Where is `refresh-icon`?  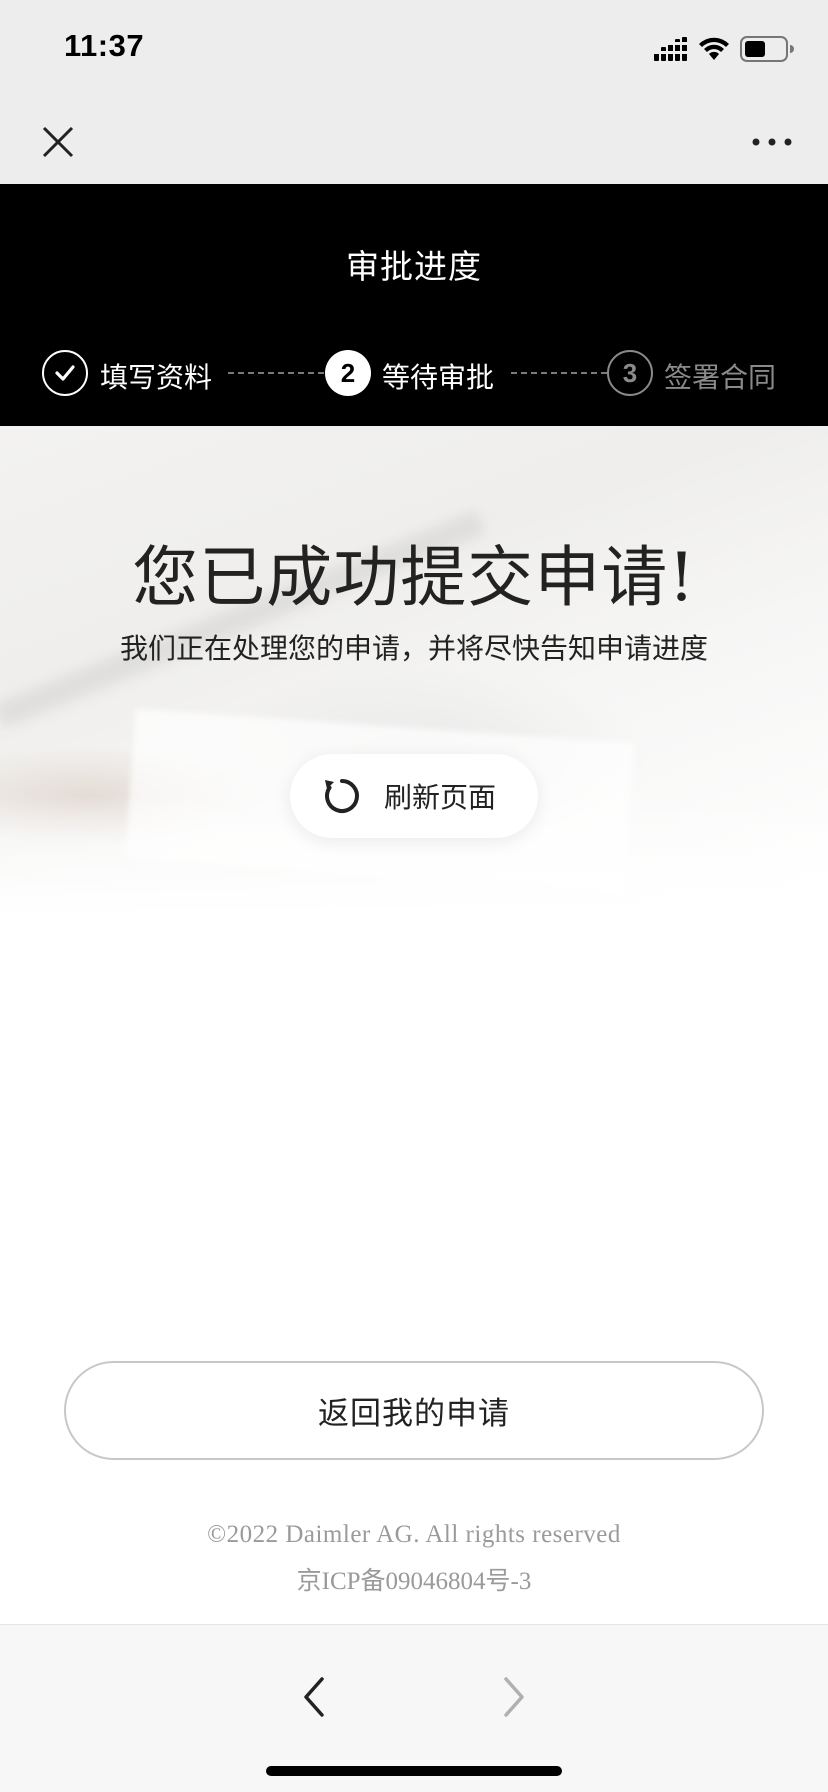
refresh-icon is located at coordinates (342, 796).